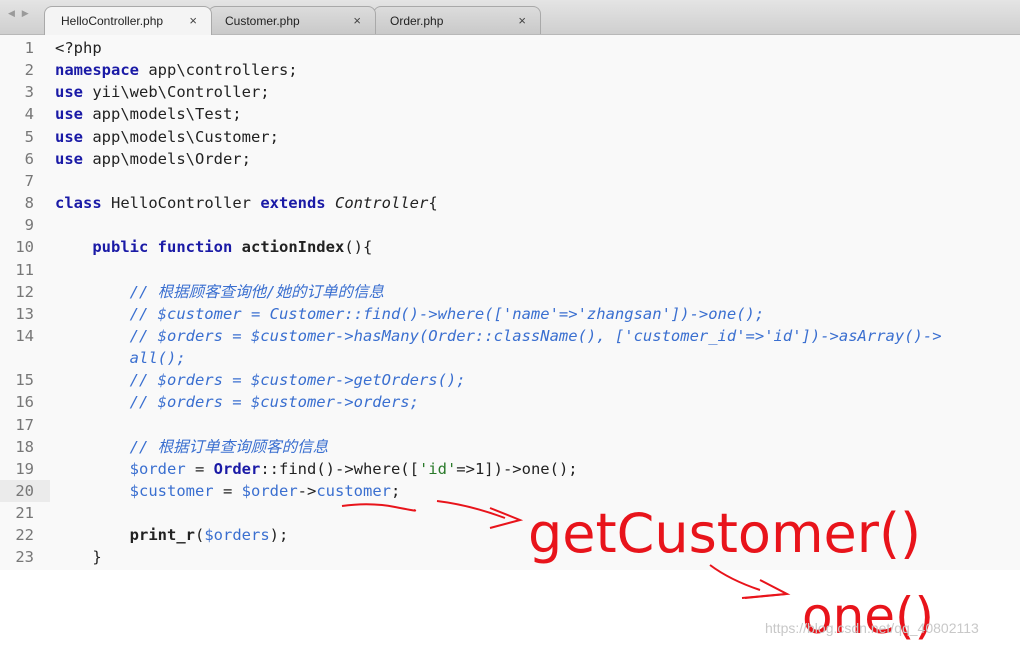 The width and height of the screenshot is (1020, 648). I want to click on underline-stroke, so click(379, 507).